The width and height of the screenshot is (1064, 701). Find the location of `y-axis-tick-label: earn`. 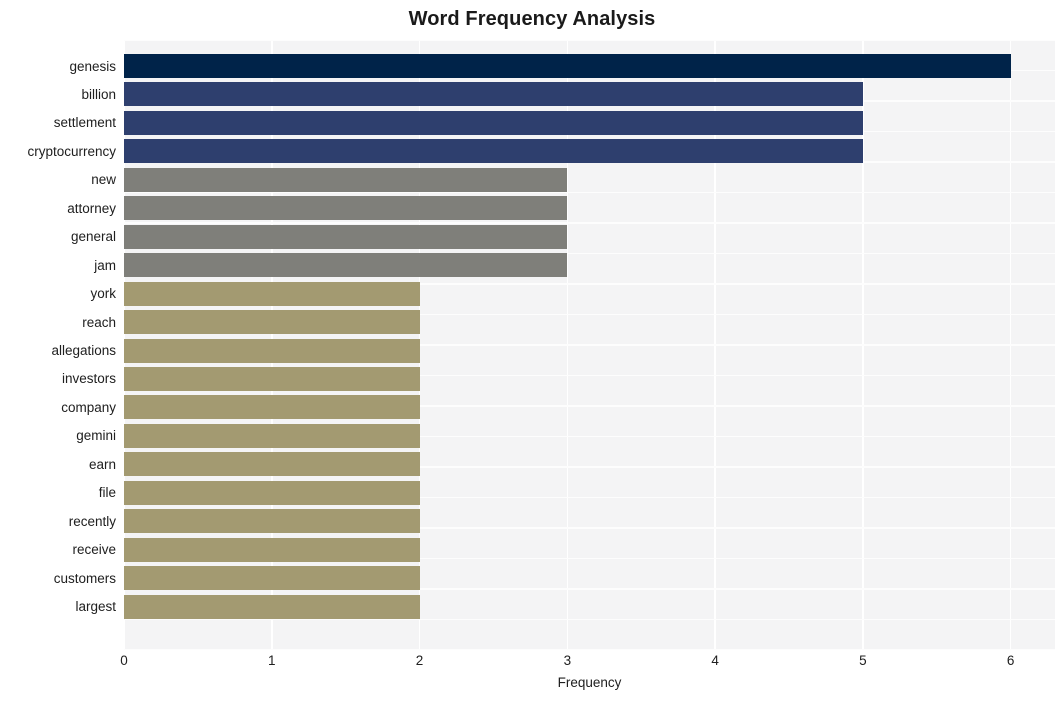

y-axis-tick-label: earn is located at coordinates (102, 464).